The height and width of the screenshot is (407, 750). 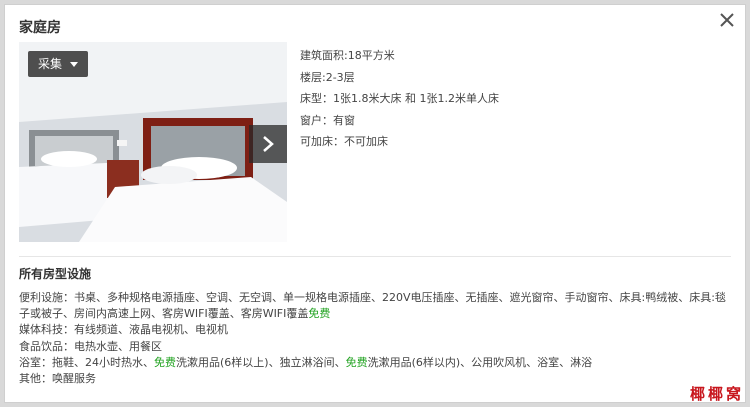 I want to click on facility-media: 媒体科技：有线频道、液晶电视机、电视机, so click(x=376, y=330).